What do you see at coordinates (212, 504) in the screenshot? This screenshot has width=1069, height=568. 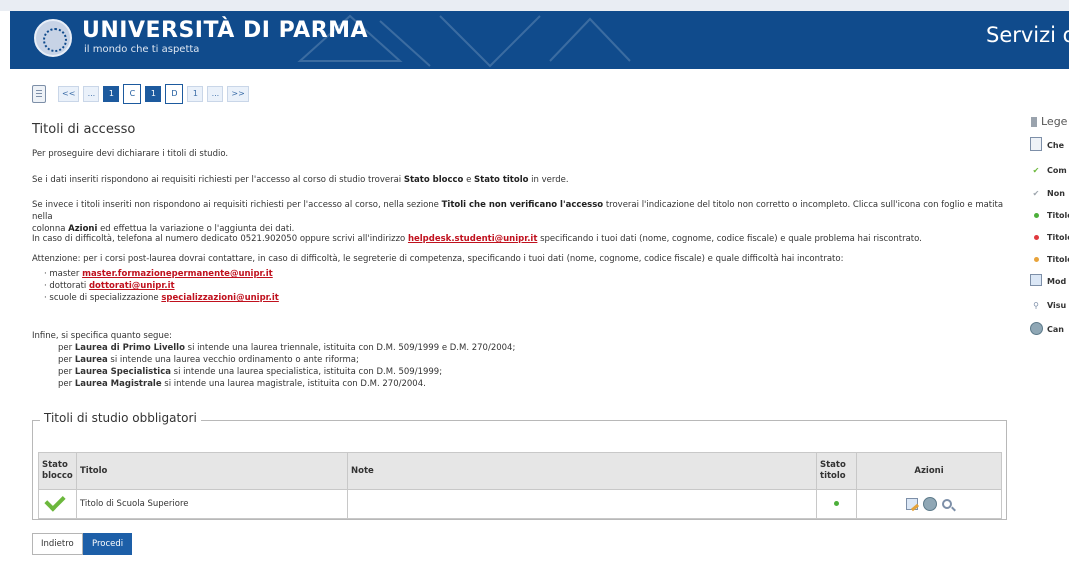 I see `titolo-cell: Titolo di Scuola Superiore` at bounding box center [212, 504].